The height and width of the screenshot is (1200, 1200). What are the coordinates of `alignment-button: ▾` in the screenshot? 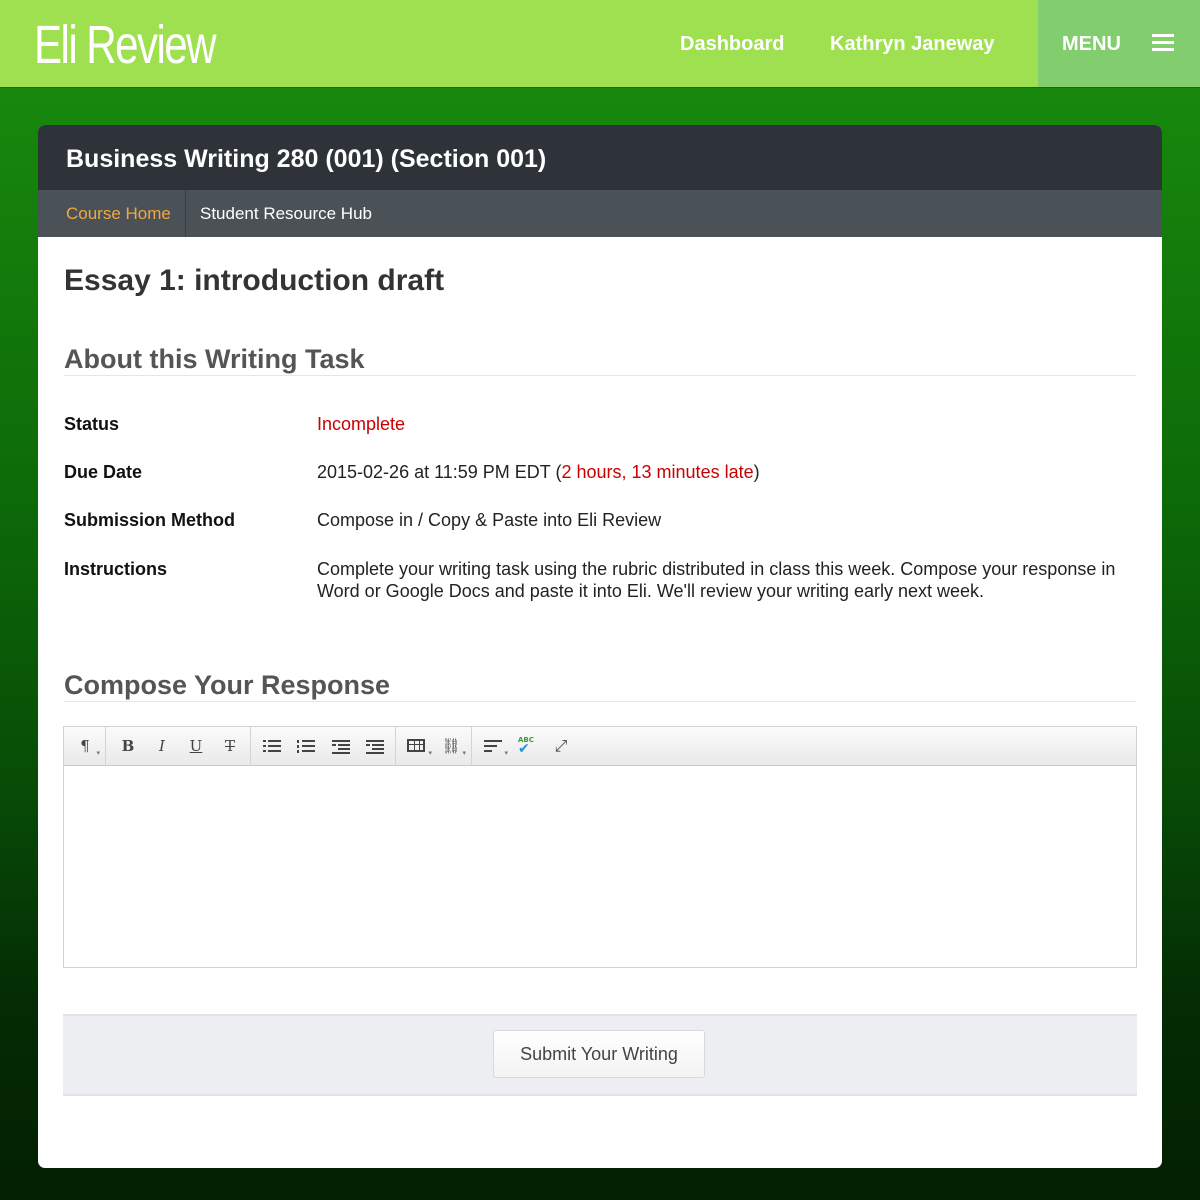 It's located at (494, 746).